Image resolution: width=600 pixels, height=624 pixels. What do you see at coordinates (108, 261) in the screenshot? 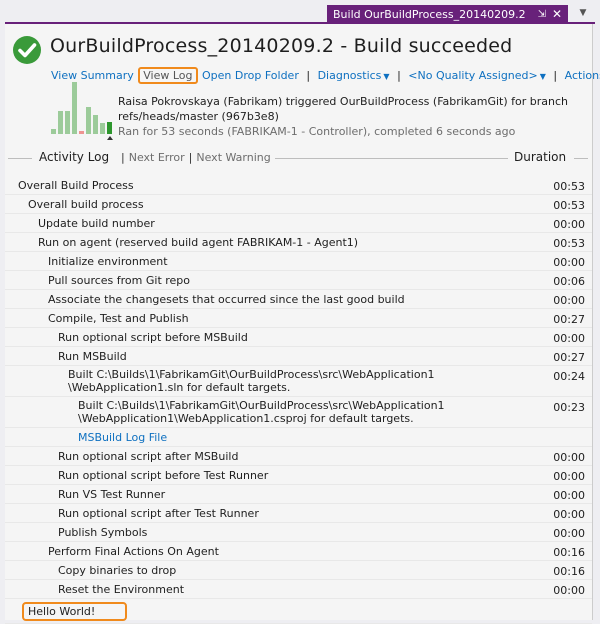
I see `log-row-label: Initialize environment` at bounding box center [108, 261].